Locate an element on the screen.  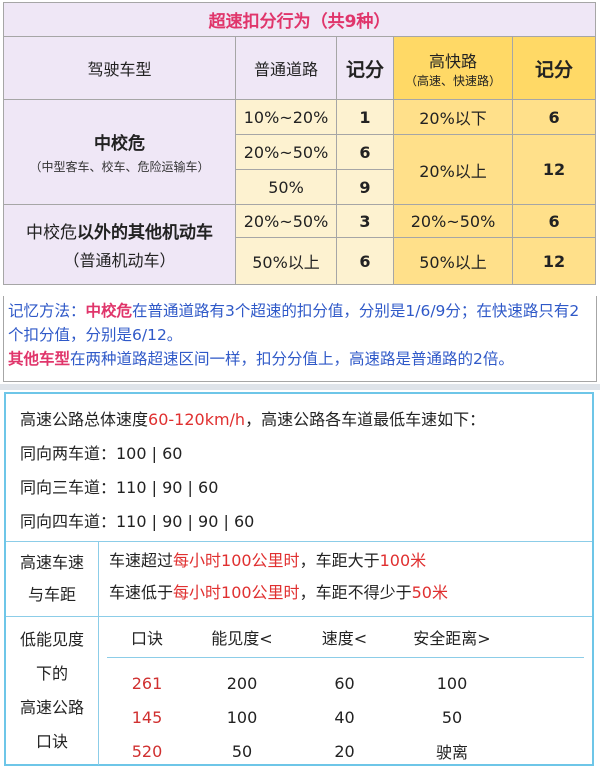
memory-tip-highlight-2: 其他车型 is located at coordinates (39, 359).